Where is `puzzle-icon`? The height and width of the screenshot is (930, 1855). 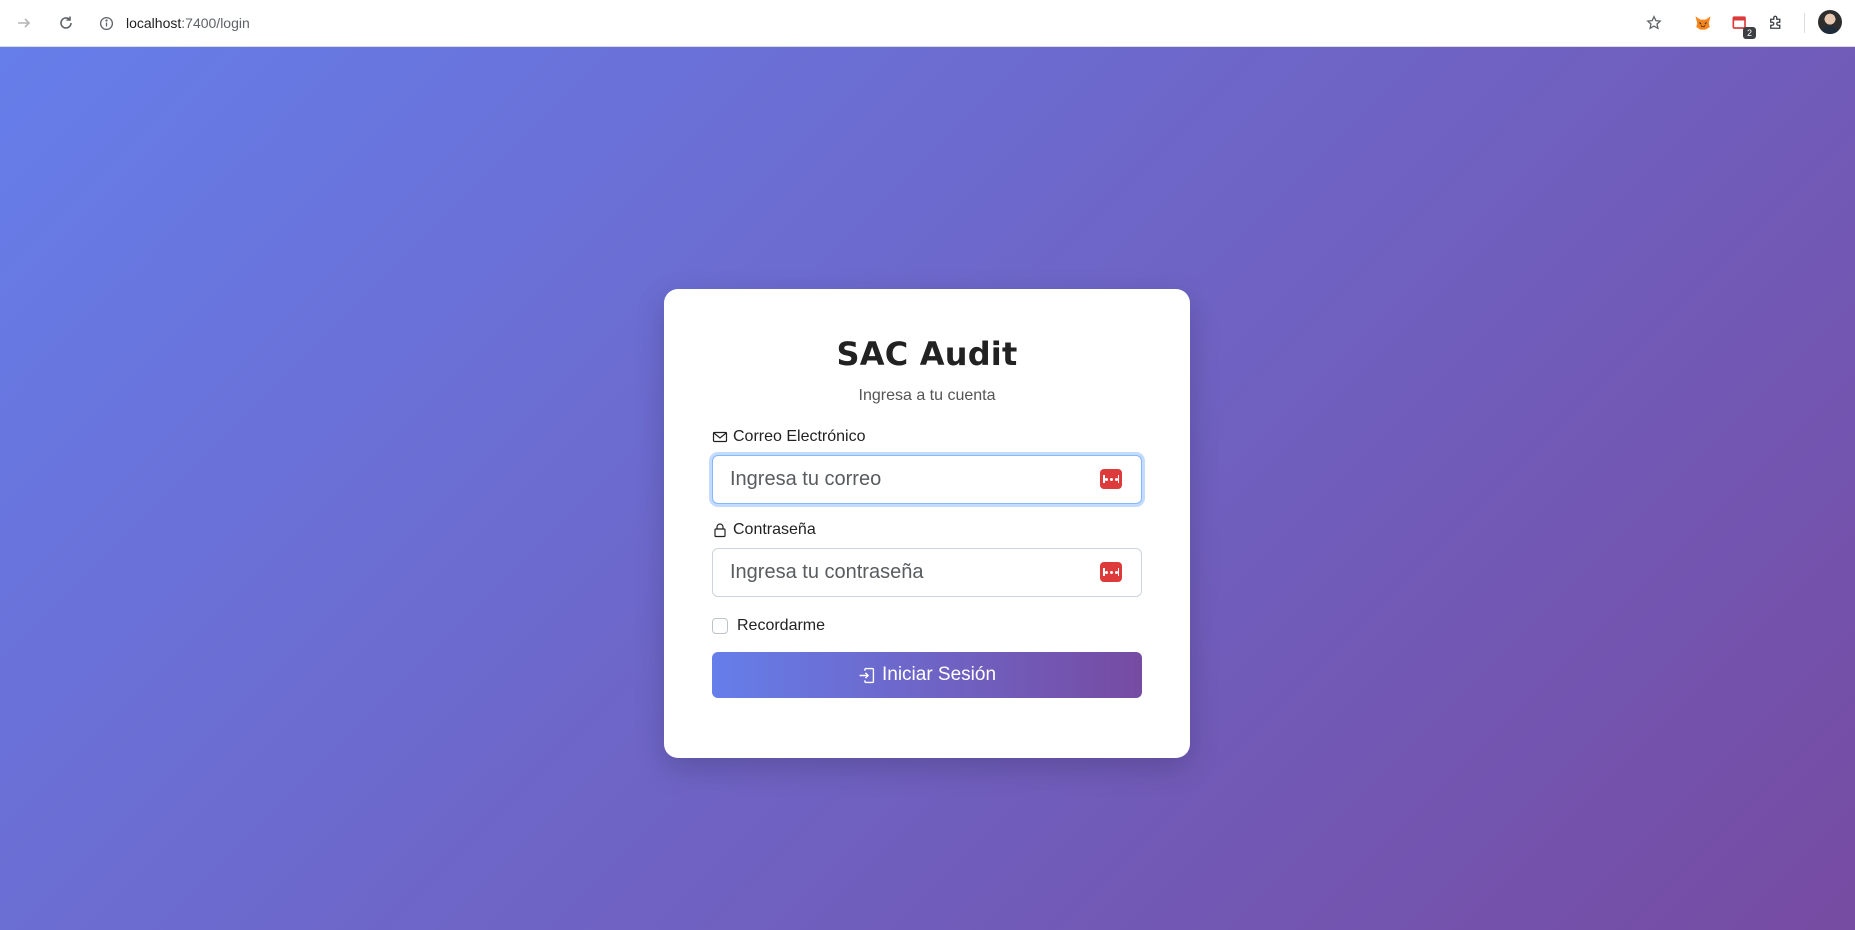 puzzle-icon is located at coordinates (1776, 23).